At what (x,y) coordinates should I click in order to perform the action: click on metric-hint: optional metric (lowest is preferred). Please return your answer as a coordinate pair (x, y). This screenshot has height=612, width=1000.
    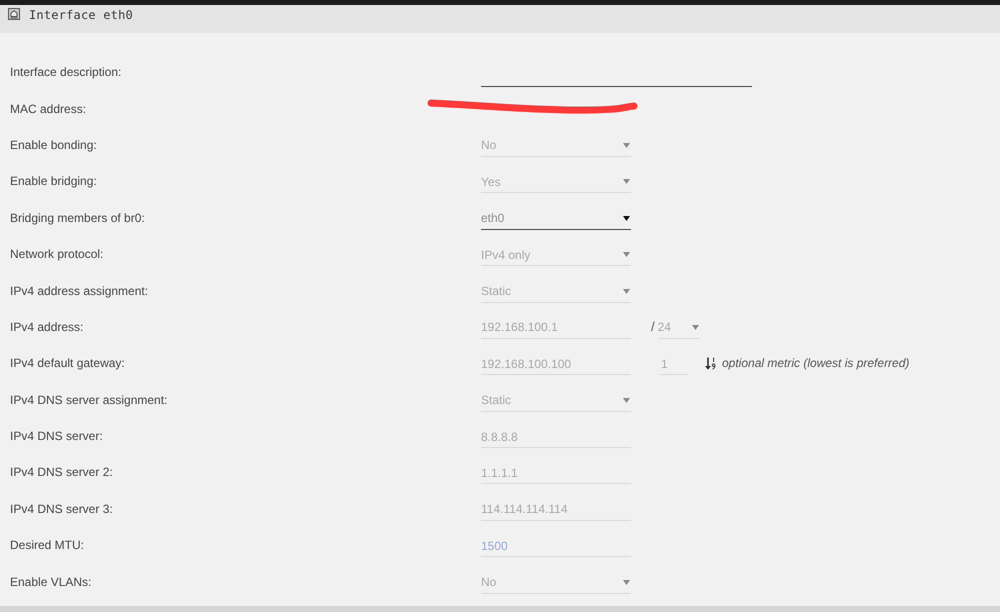
    Looking at the image, I should click on (816, 363).